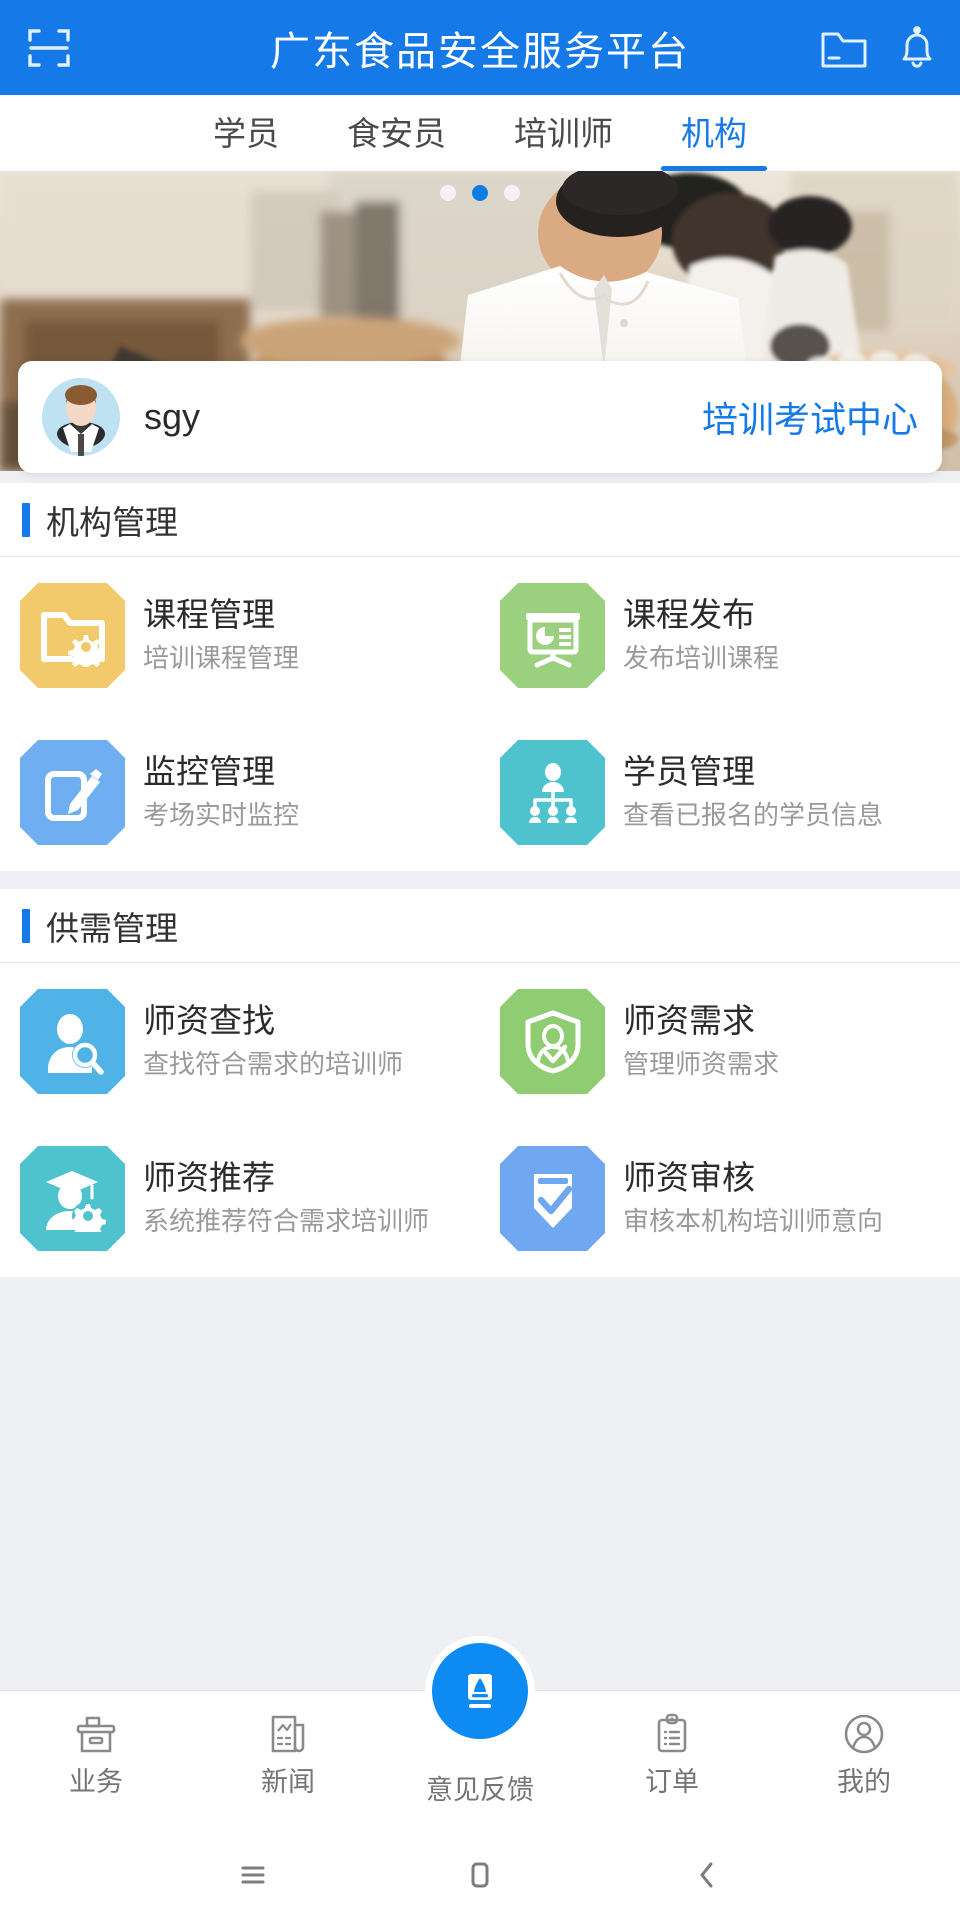  What do you see at coordinates (49, 48) in the screenshot?
I see `scan-icon` at bounding box center [49, 48].